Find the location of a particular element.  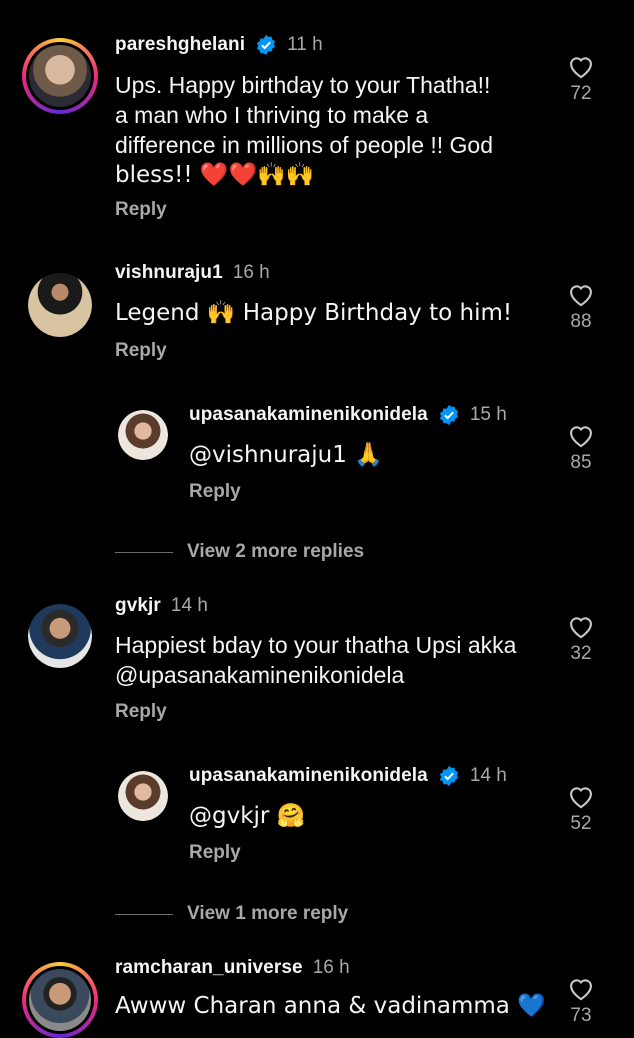

comment-line: Ups. Happy birthday to your Thatha!! is located at coordinates (303, 85).